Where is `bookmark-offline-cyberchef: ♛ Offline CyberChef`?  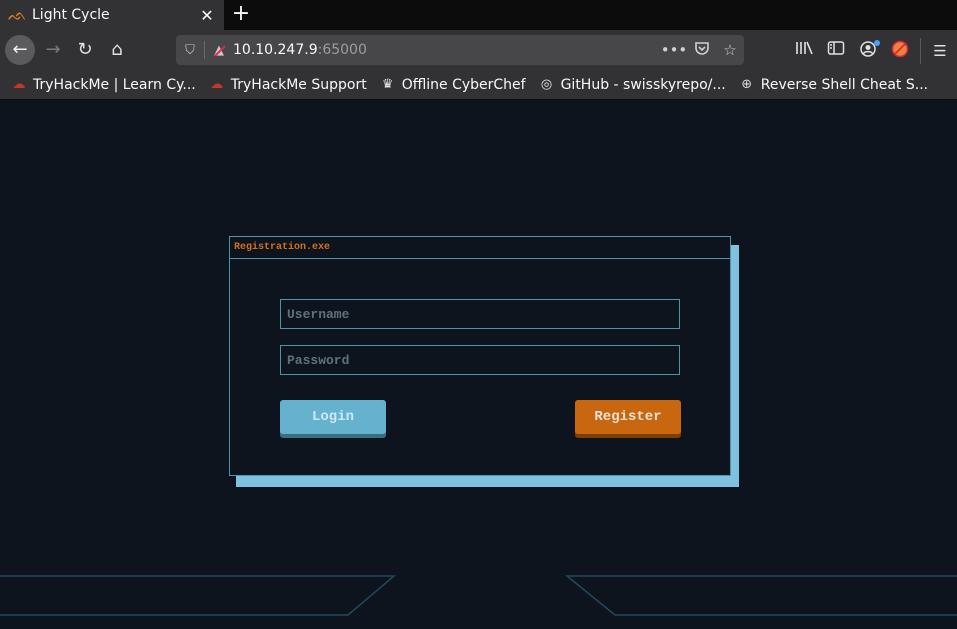 bookmark-offline-cyberchef: ♛ Offline CyberChef is located at coordinates (452, 85).